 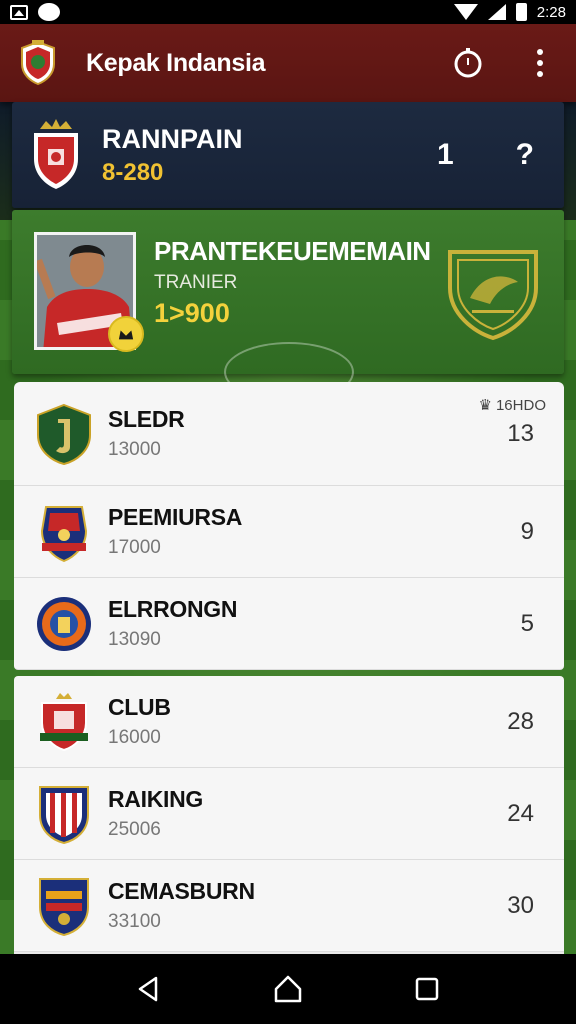 What do you see at coordinates (156, 799) in the screenshot?
I see `team-name: RAIKING` at bounding box center [156, 799].